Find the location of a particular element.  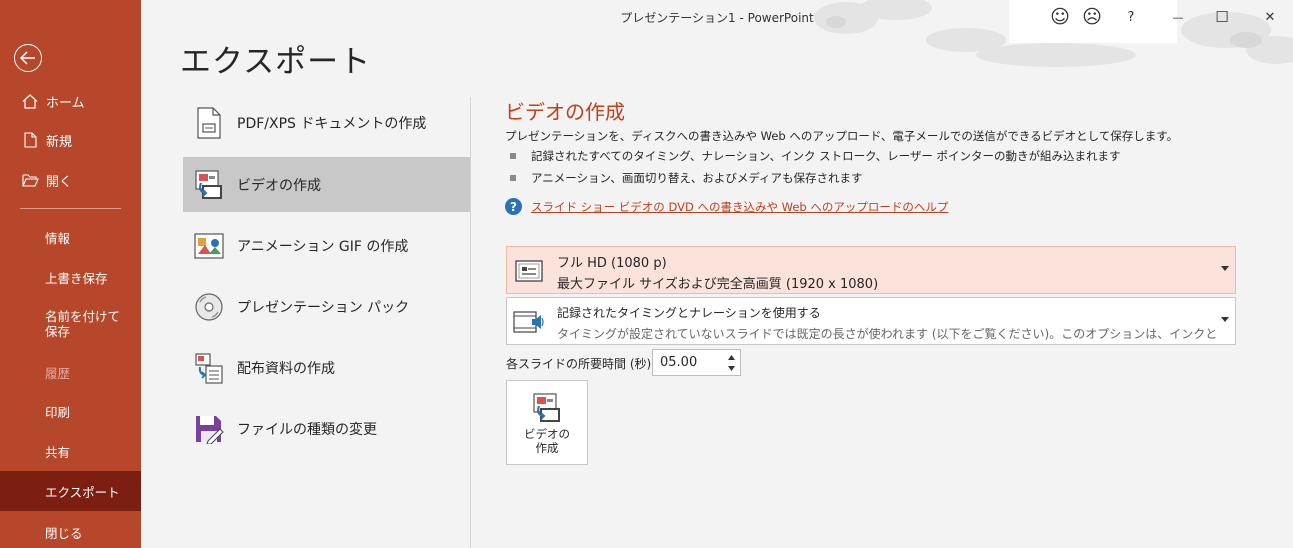

nav-item-label: 名前を付けて保存 is located at coordinates (83, 324).